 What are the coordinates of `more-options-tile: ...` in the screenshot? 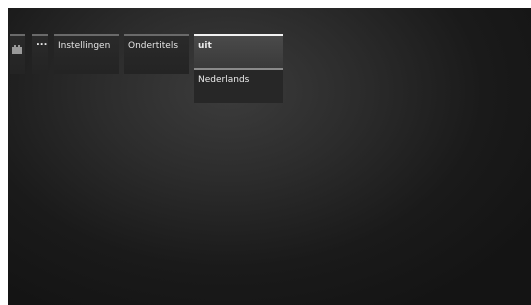 It's located at (40, 54).